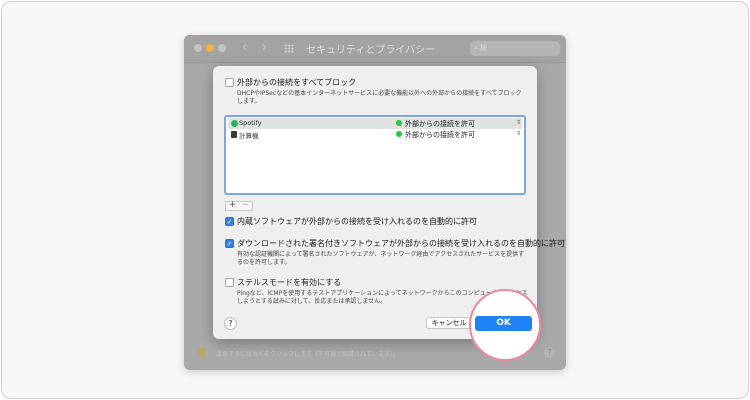  What do you see at coordinates (264, 47) in the screenshot?
I see `forward-arrow-icon: ›` at bounding box center [264, 47].